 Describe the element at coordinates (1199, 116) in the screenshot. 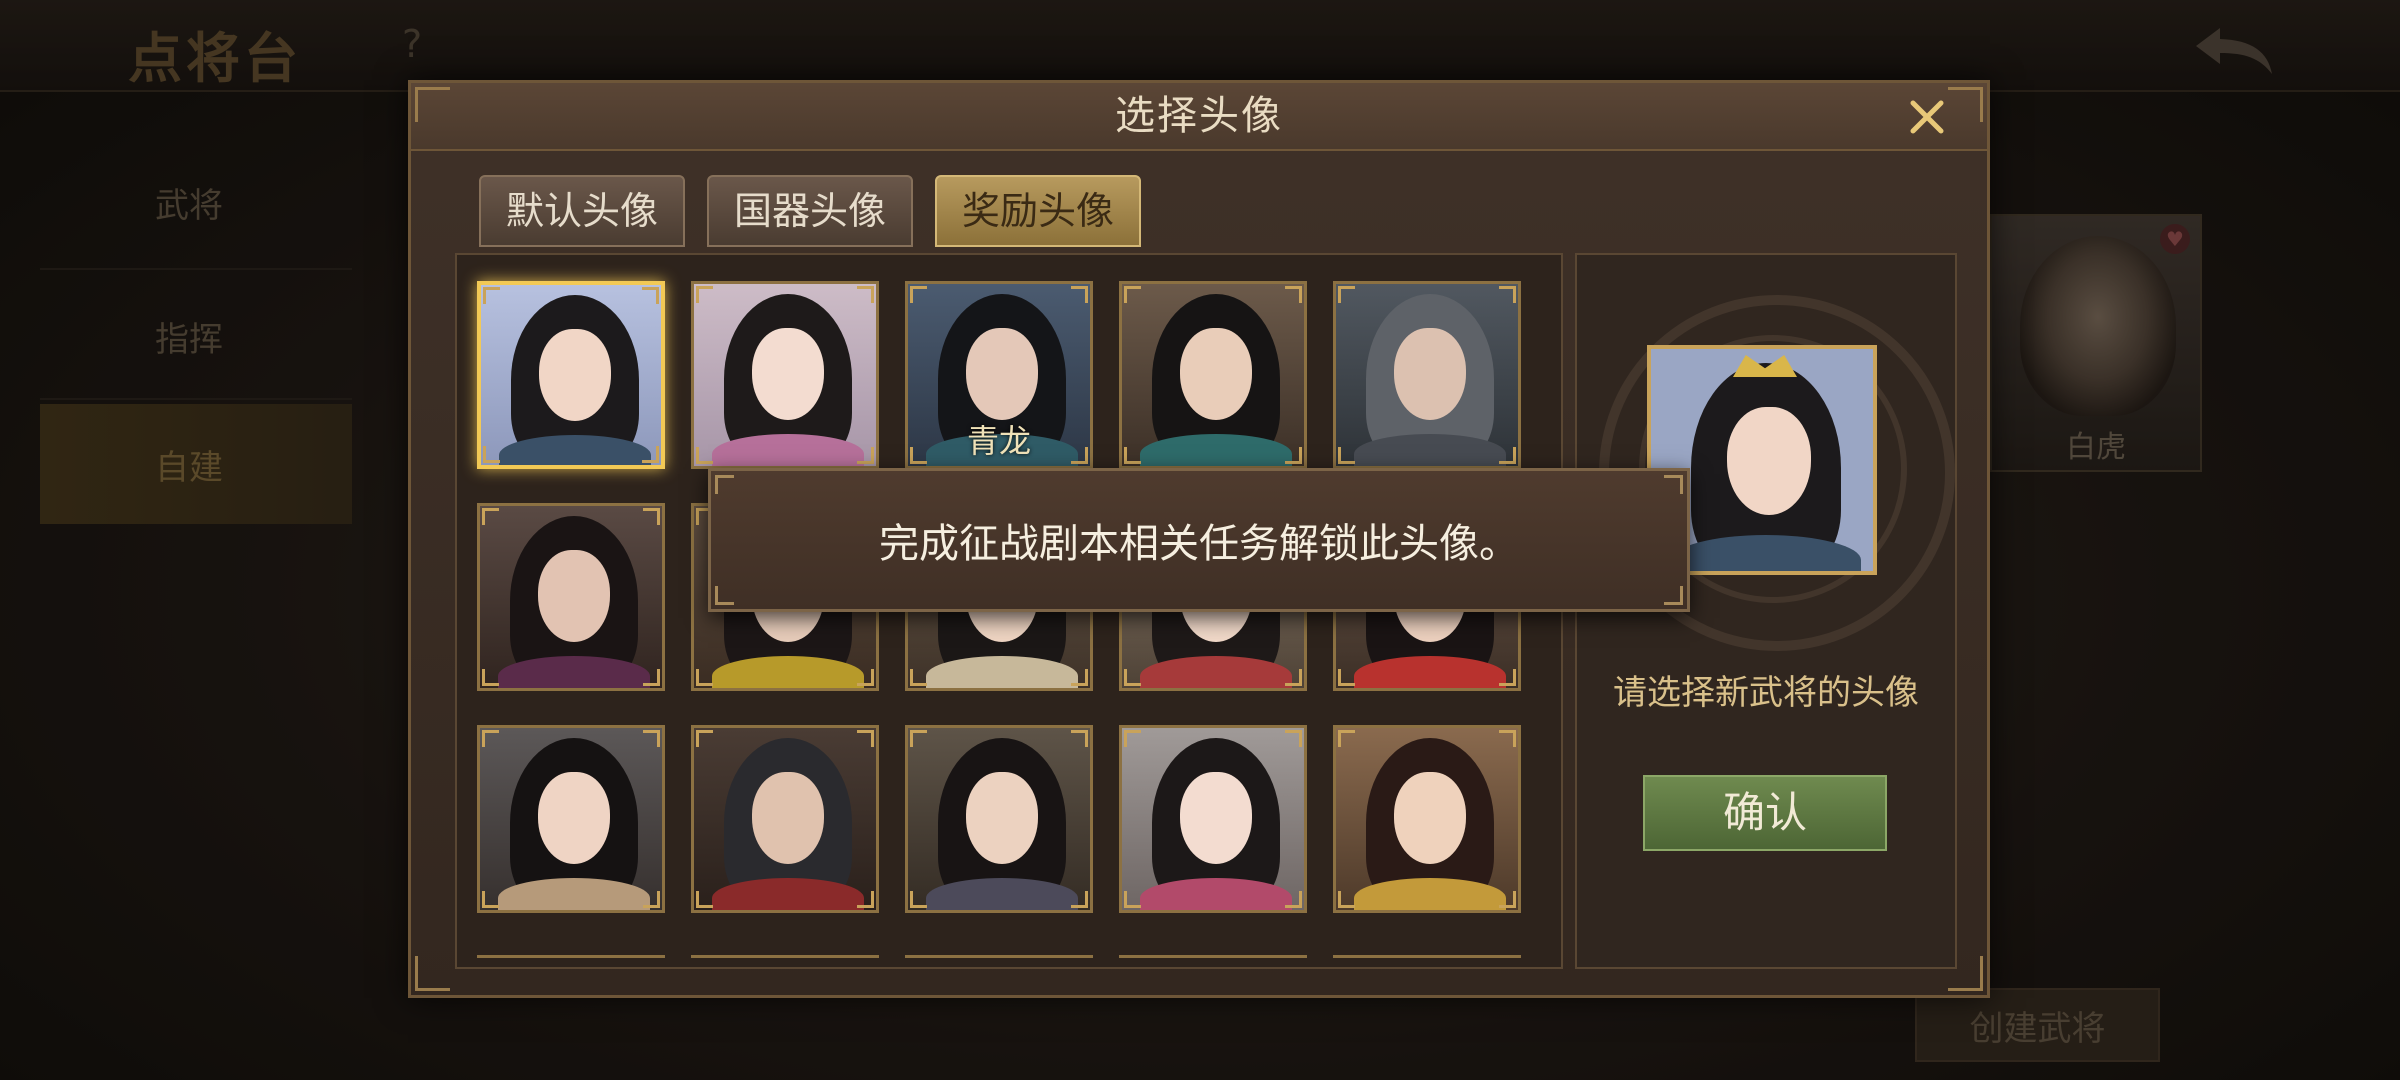

I see `dialog-title: 选择头像` at that location.